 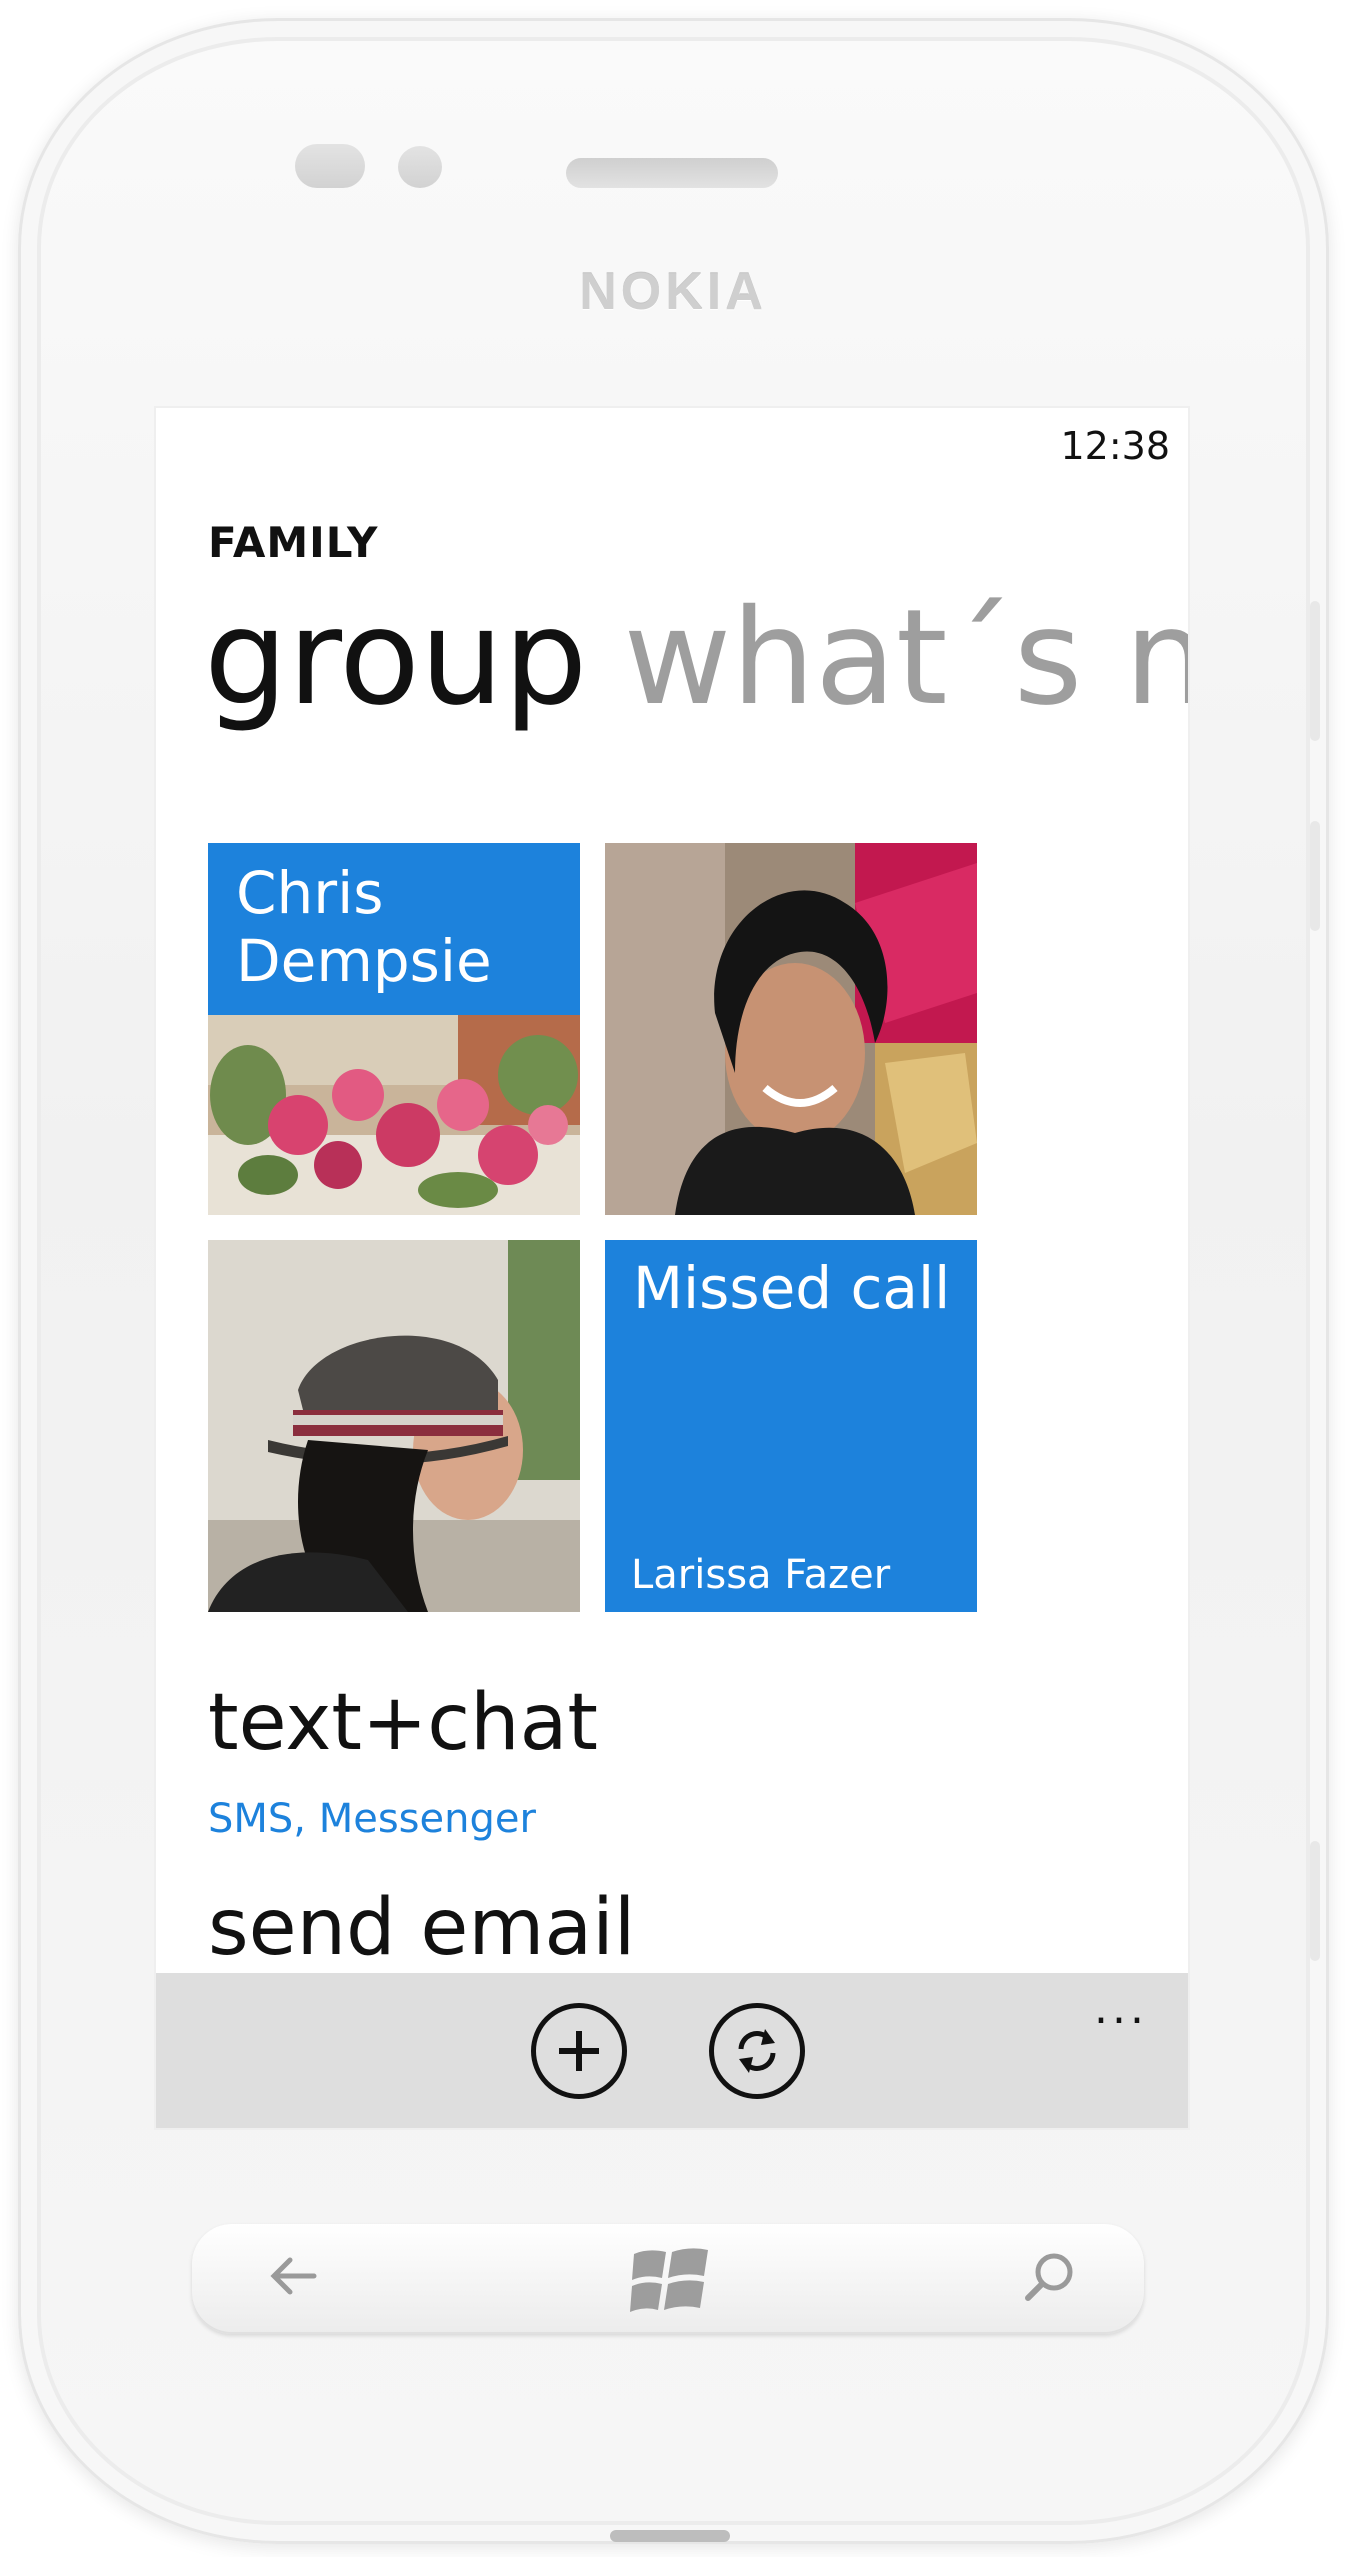 I want to click on pivot-item-group: group, so click(x=395, y=658).